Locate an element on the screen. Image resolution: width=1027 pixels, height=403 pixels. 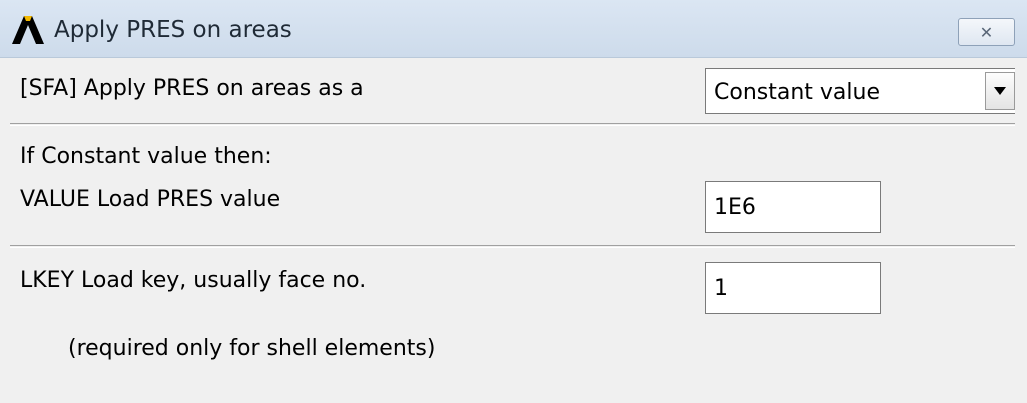
sfa-label: [SFA] Apply PRES on areas as a is located at coordinates (192, 88).